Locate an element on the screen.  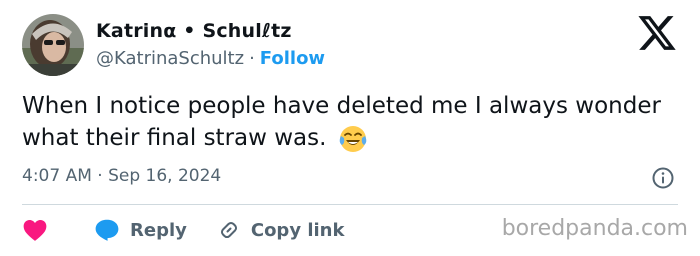
speech-bubble-icon is located at coordinates (107, 230).